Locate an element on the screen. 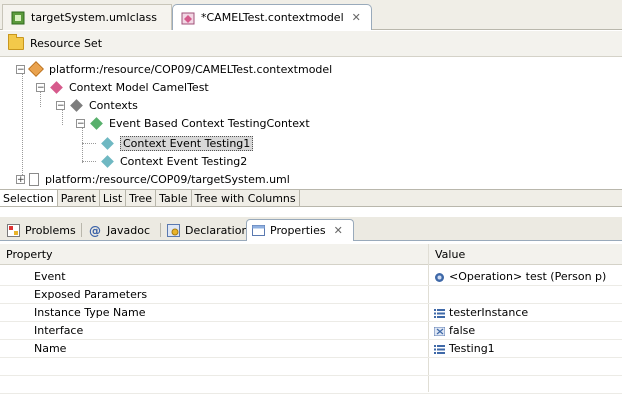 Image resolution: width=622 pixels, height=394 pixels. tree-item-context-model: − Context Model CamelTest is located at coordinates (122, 87).